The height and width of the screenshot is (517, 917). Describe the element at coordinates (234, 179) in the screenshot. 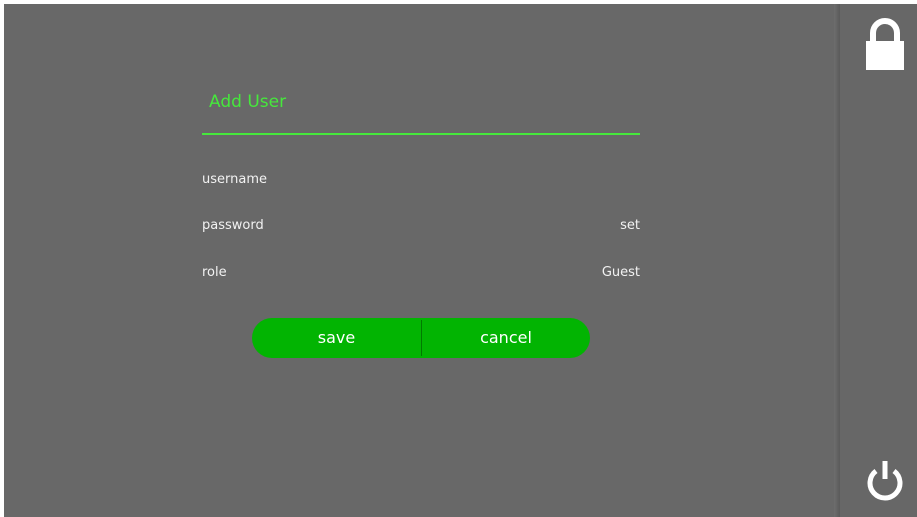

I see `username-label: username` at that location.